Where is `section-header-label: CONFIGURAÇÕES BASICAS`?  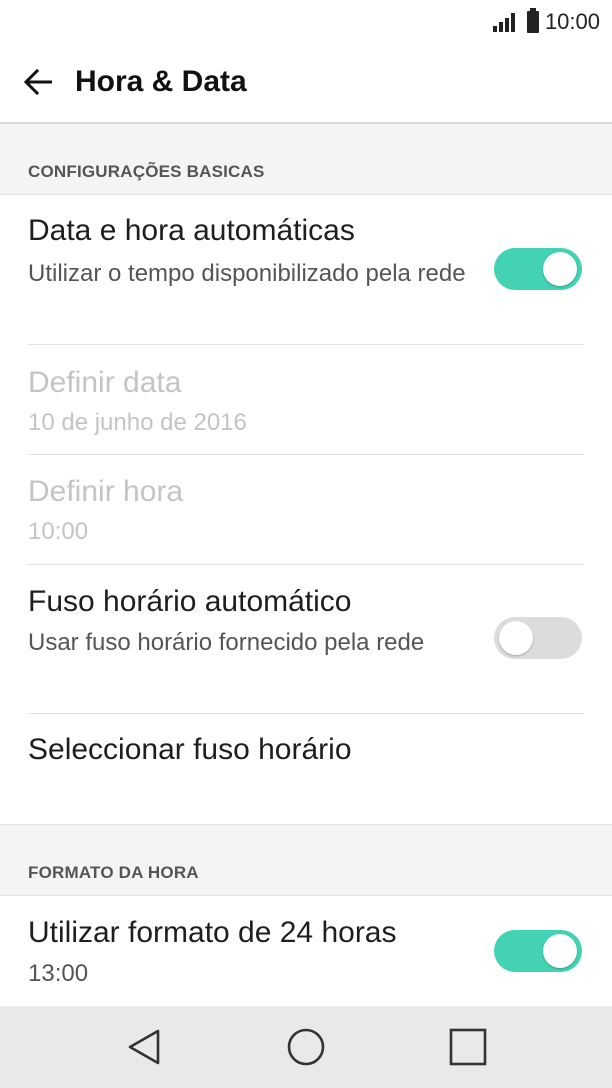 section-header-label: CONFIGURAÇÕES BASICAS is located at coordinates (146, 171).